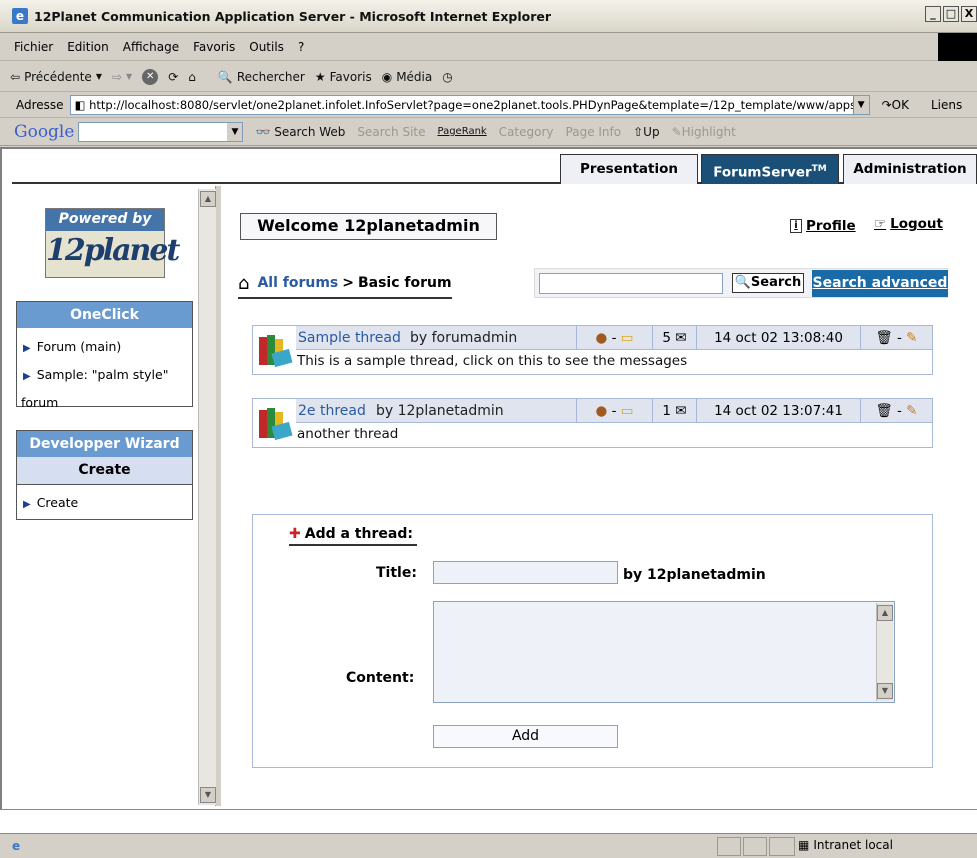 The width and height of the screenshot is (977, 858). I want to click on menu-outils: Outils, so click(266, 47).